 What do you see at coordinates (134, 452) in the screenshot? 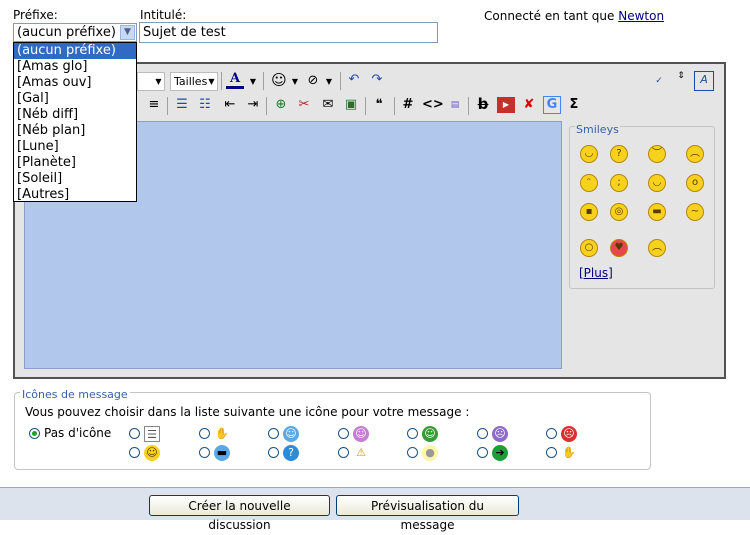
I see `radio-smile-yellow` at bounding box center [134, 452].